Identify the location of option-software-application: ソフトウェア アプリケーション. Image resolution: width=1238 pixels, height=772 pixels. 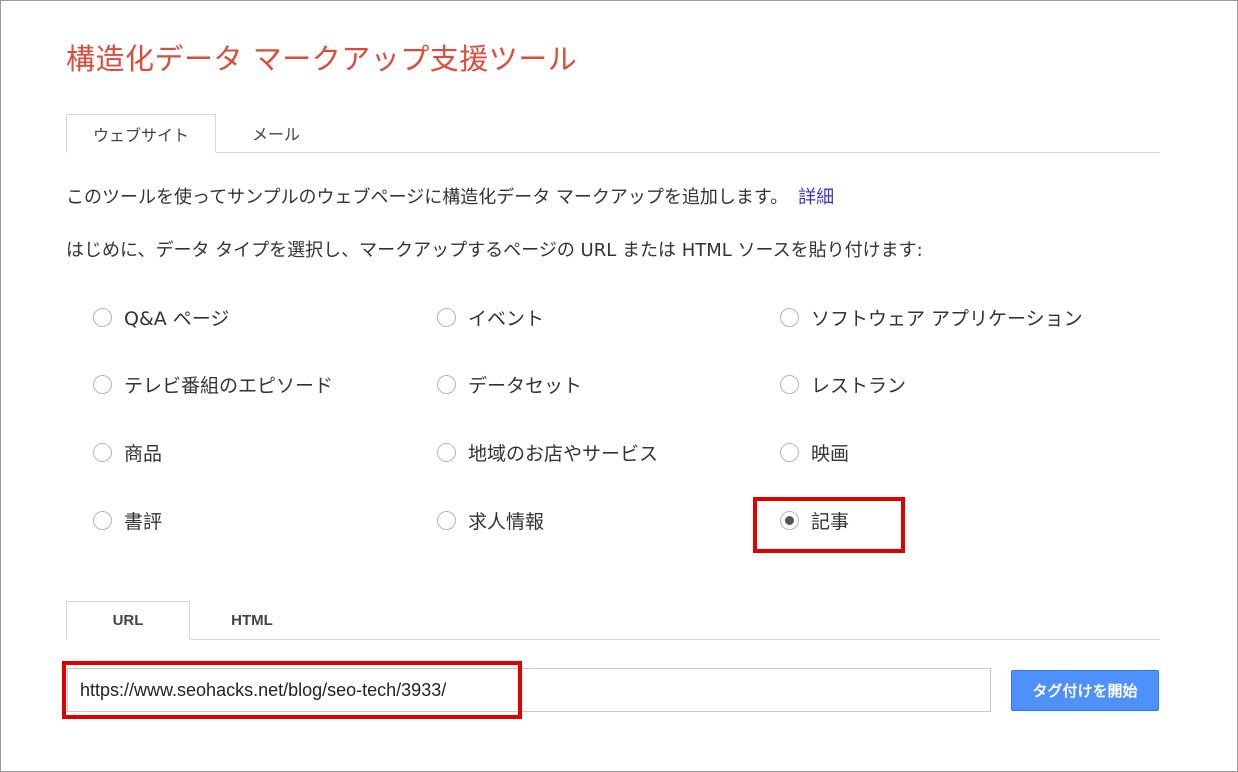
(931, 317).